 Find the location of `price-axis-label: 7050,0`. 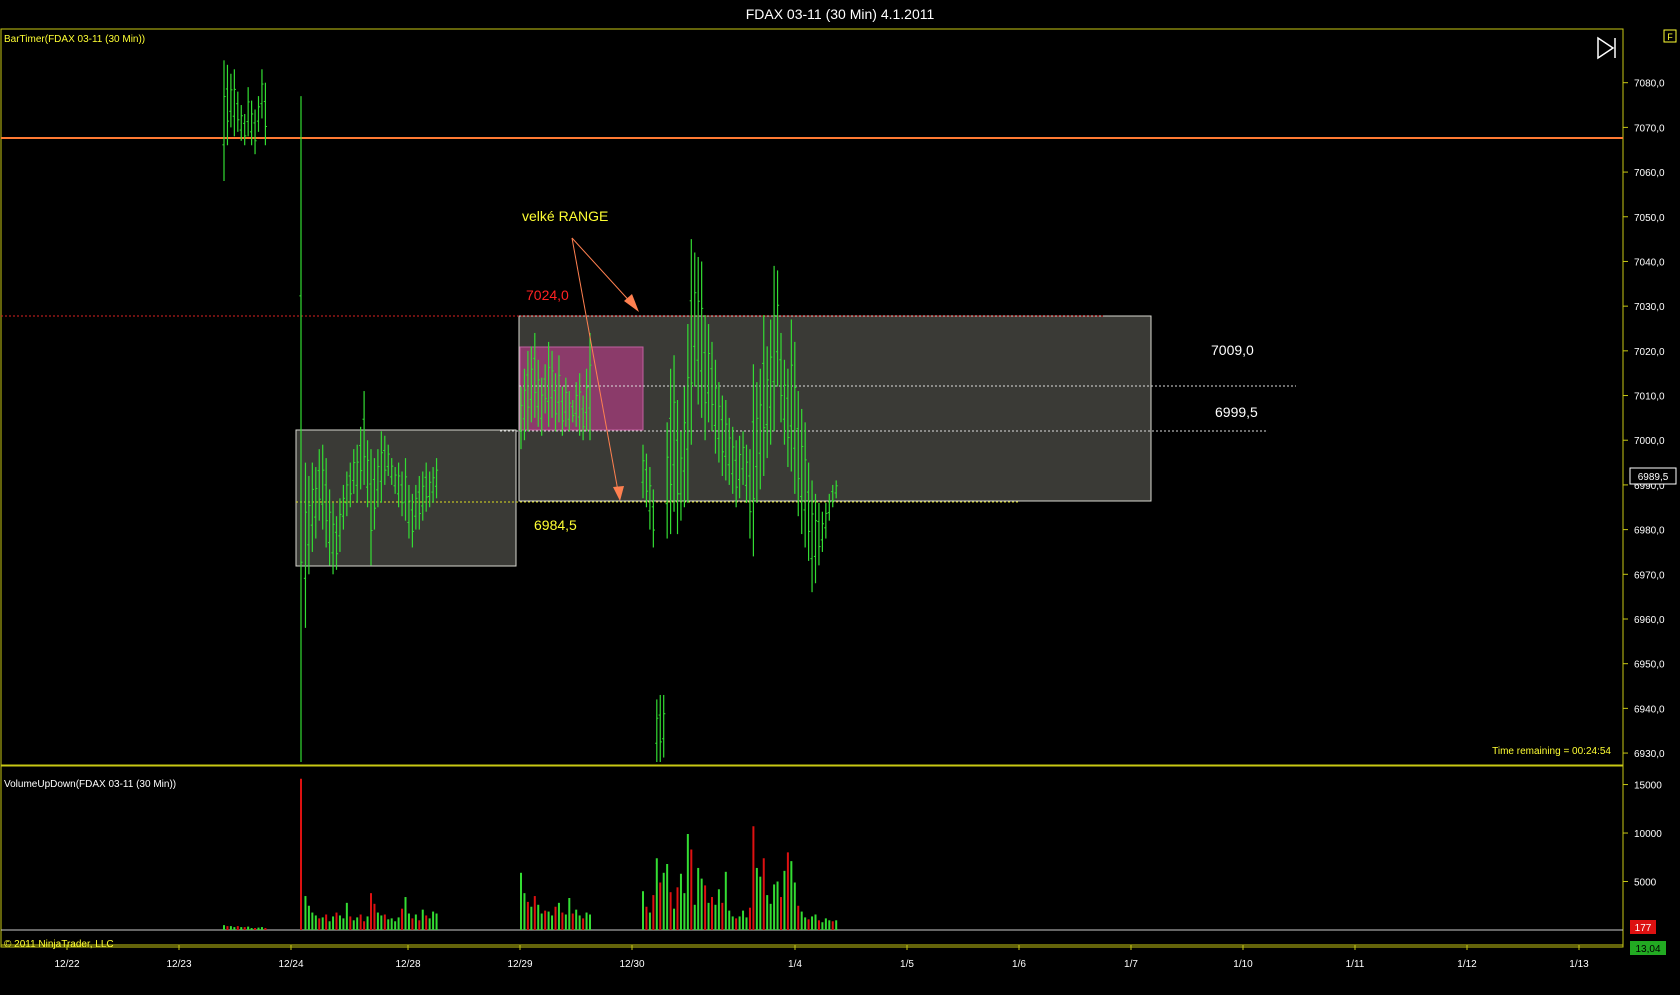

price-axis-label: 7050,0 is located at coordinates (1649, 218).